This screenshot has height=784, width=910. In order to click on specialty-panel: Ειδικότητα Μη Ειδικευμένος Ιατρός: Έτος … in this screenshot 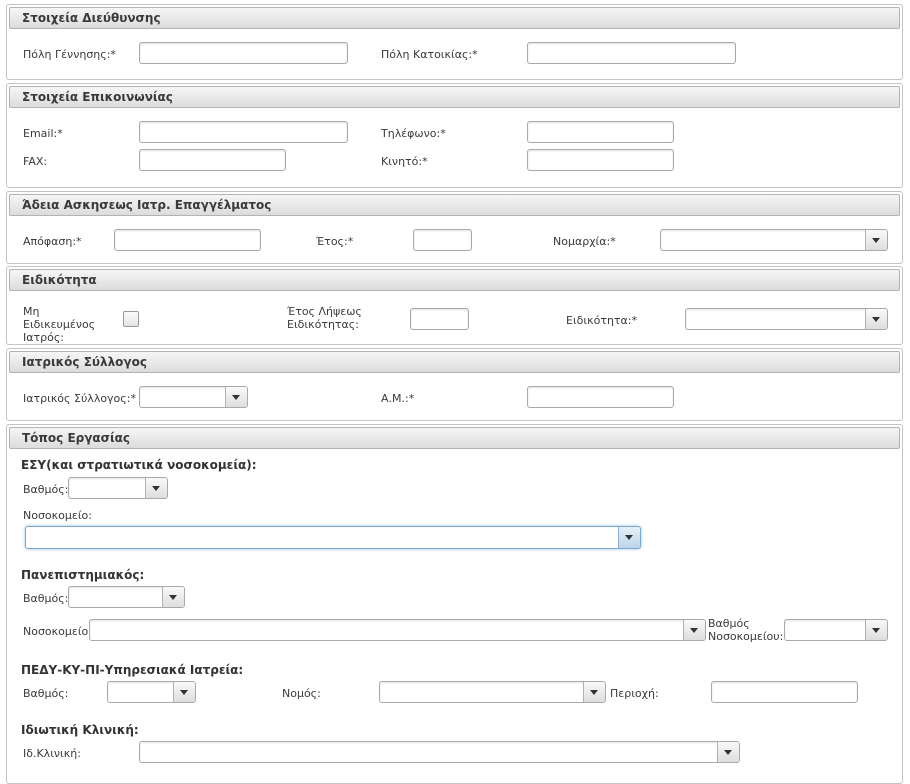, I will do `click(454, 305)`.